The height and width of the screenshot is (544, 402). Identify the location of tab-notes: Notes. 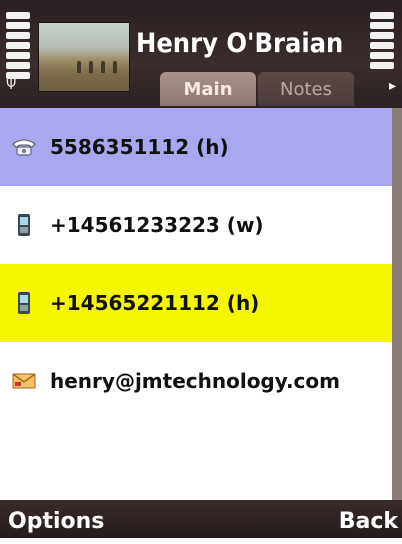
(306, 89).